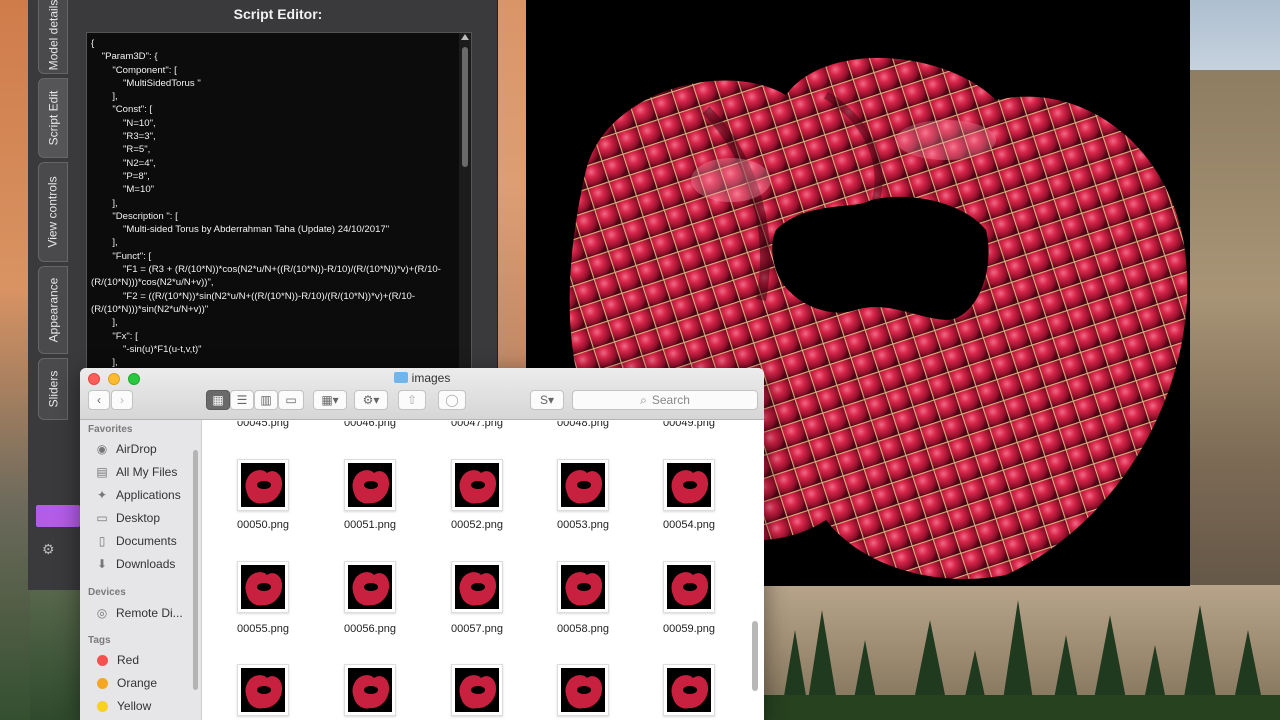 This screenshot has width=1280, height=720. I want to click on sidebar-item-label: All My Files, so click(147, 472).